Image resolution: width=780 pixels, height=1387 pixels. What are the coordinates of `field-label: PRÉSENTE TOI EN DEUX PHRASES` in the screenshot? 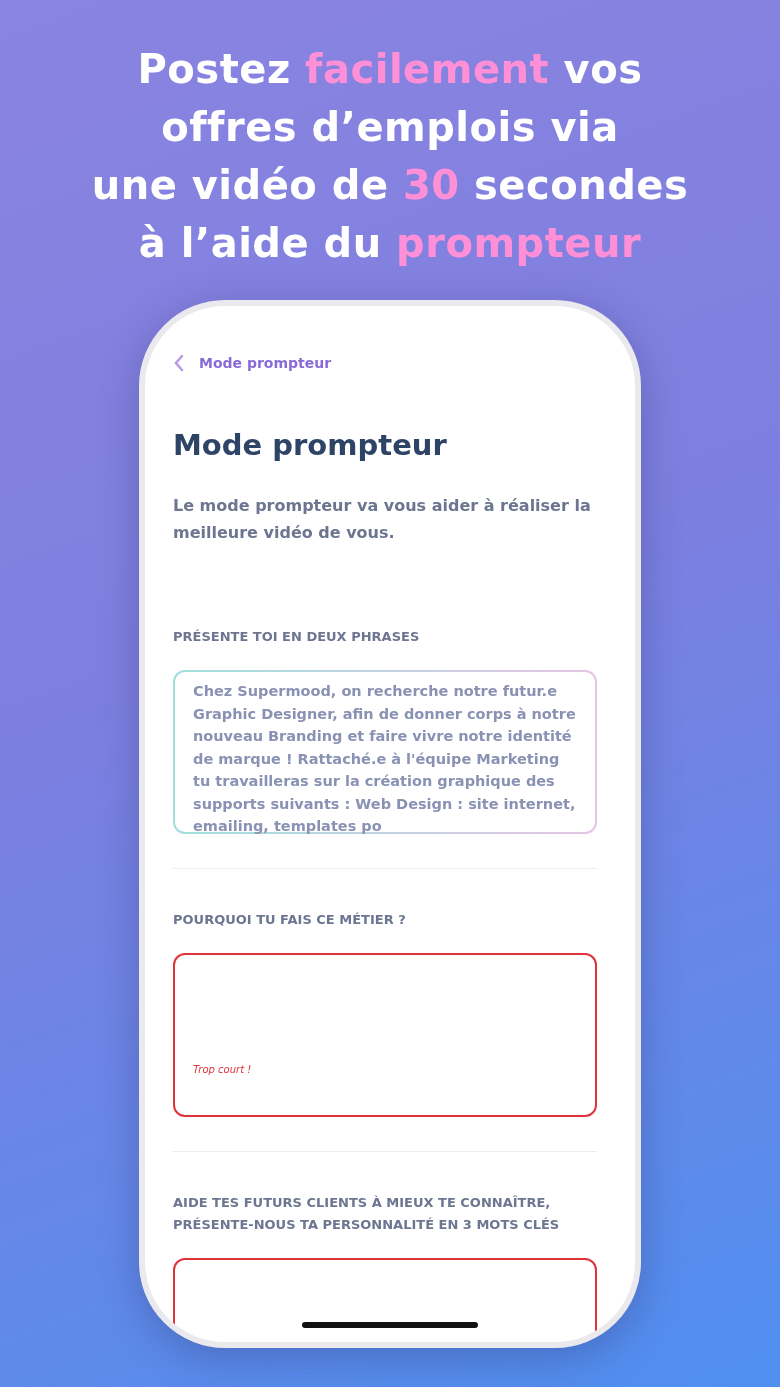 It's located at (297, 637).